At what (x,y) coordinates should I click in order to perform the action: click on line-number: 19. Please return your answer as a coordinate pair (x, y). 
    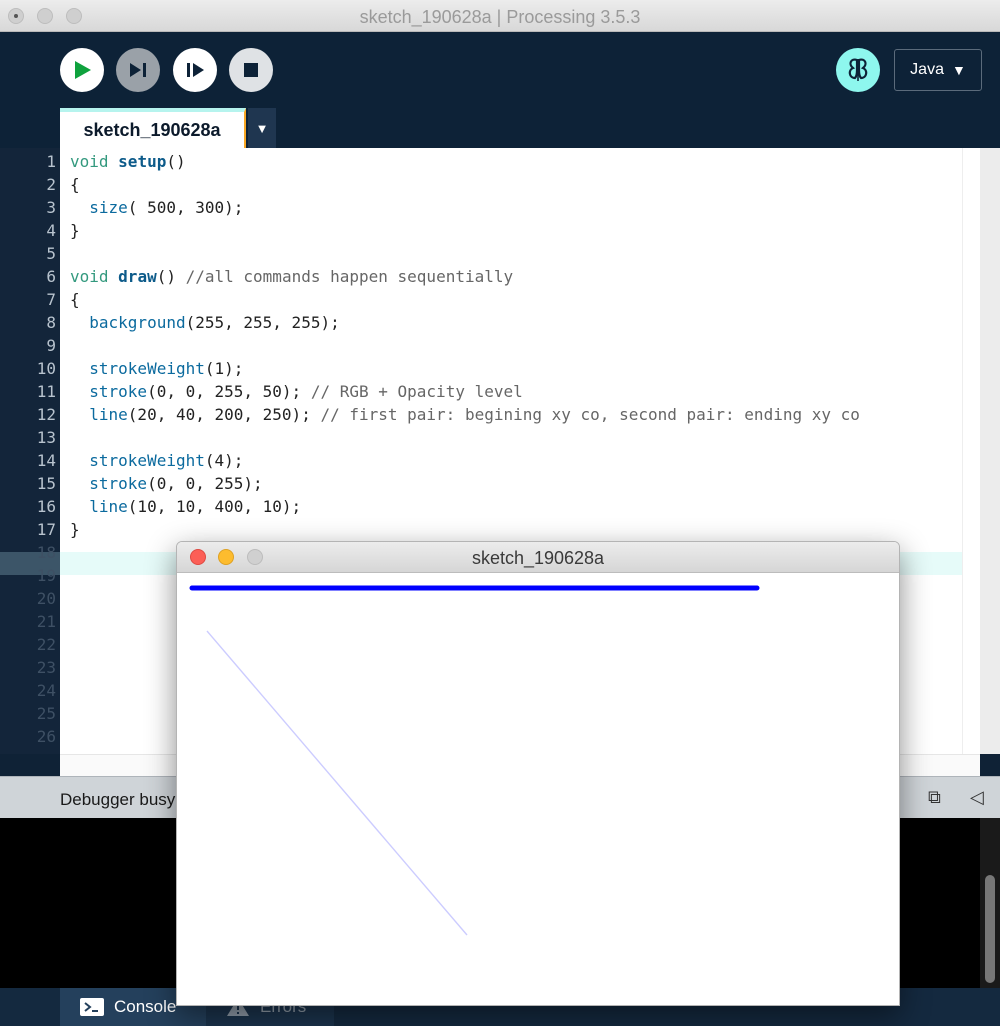
    Looking at the image, I should click on (46, 575).